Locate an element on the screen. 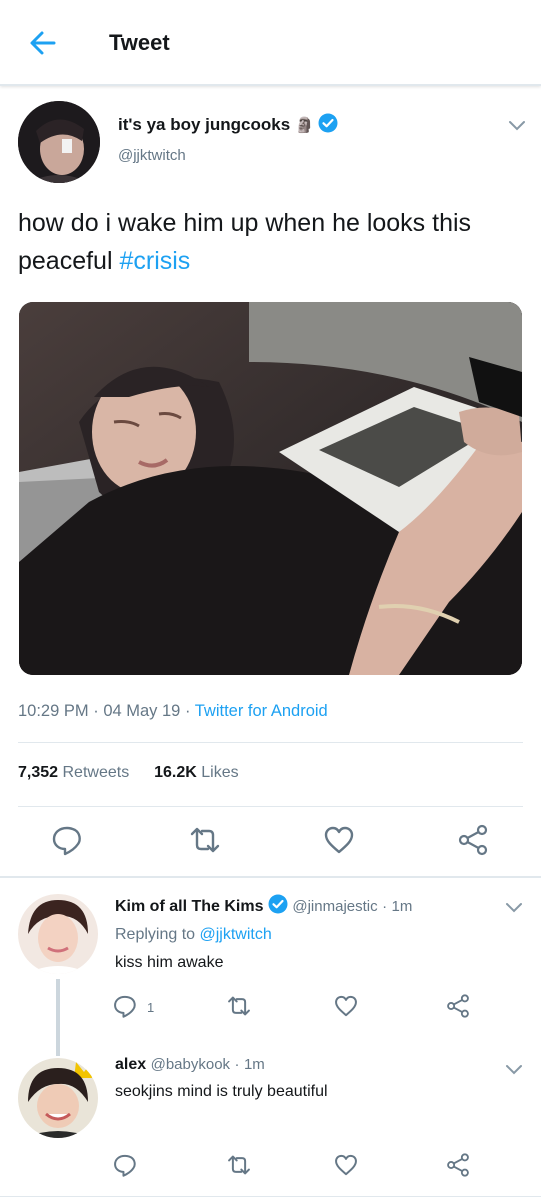 This screenshot has width=541, height=1200. replying-to-line: Replying to @jjktwitch is located at coordinates (193, 935).